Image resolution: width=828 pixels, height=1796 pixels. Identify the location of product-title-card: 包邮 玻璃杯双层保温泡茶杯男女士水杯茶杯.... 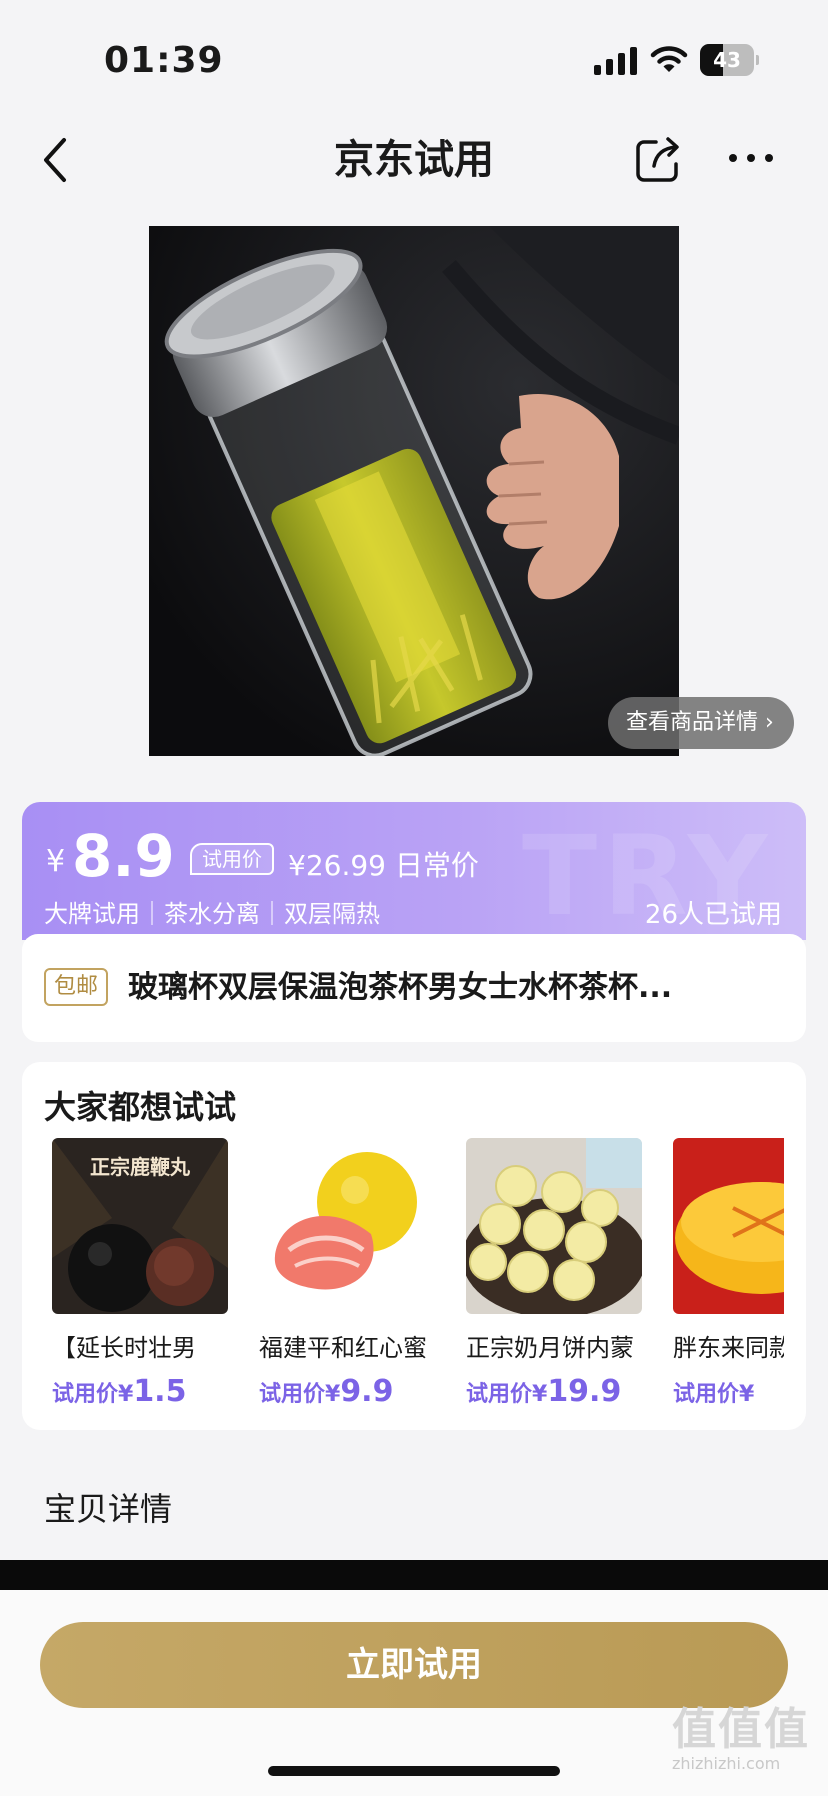
(414, 988).